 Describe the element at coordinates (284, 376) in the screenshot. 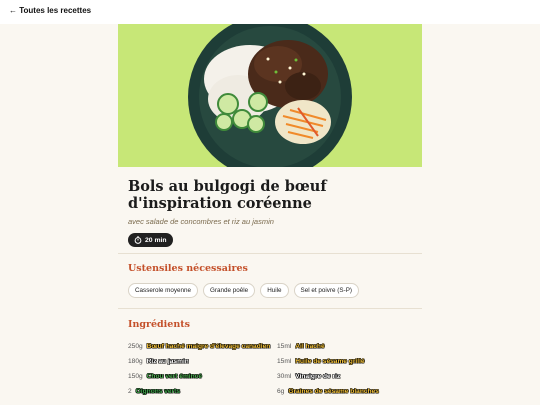

I see `ingredient-quantity: 30ml` at that location.